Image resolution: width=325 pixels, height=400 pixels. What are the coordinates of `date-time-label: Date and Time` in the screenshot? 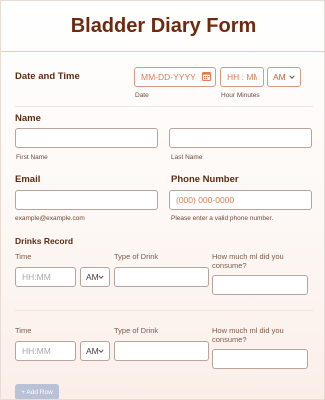 It's located at (47, 76).